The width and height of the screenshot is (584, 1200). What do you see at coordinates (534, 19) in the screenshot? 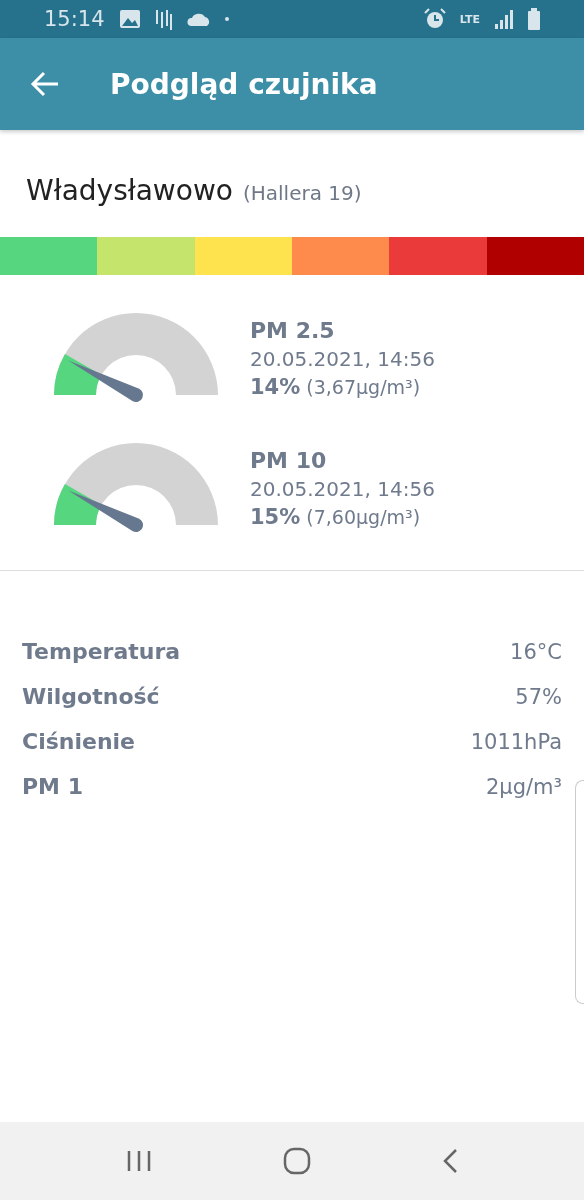
I see `battery-icon` at bounding box center [534, 19].